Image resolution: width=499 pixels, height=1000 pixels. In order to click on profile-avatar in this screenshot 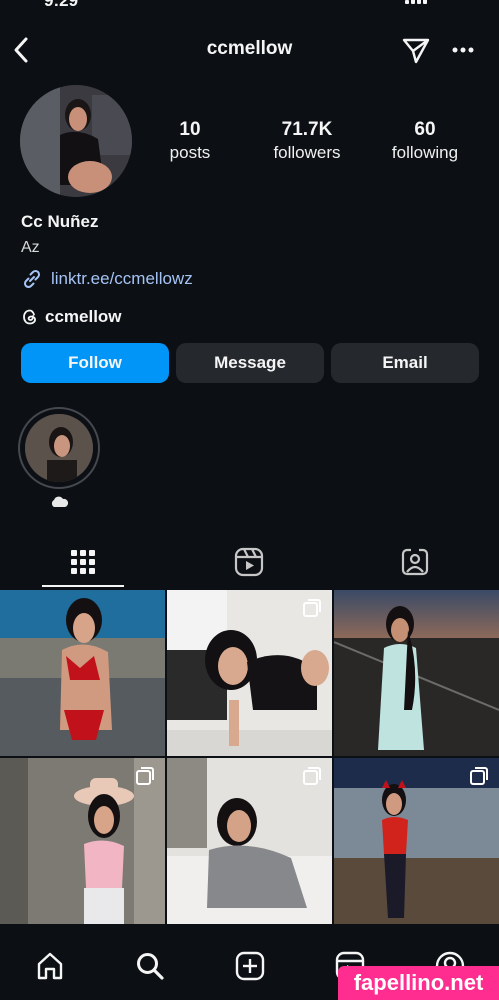, I will do `click(76, 141)`.